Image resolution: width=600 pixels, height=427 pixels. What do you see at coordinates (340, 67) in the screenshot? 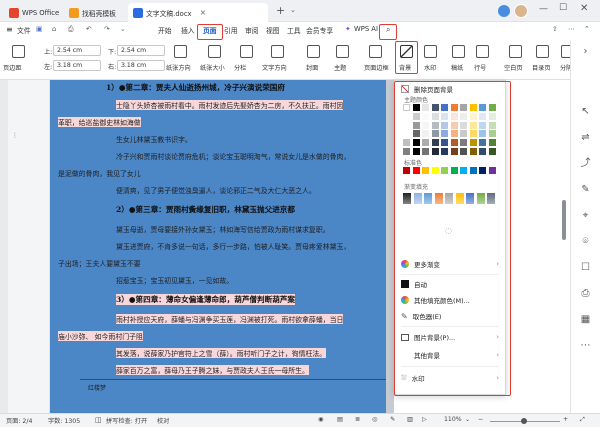
I see `theme-label: 主题` at bounding box center [340, 67].